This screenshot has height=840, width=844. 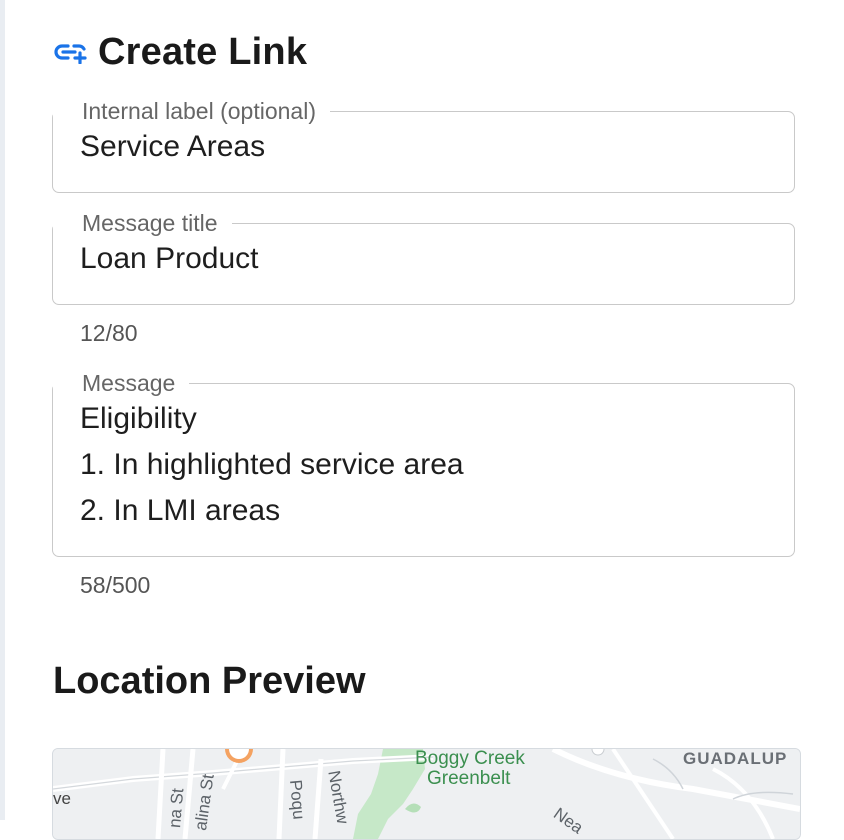 I want to click on message-title-legend: Message title, so click(x=150, y=223).